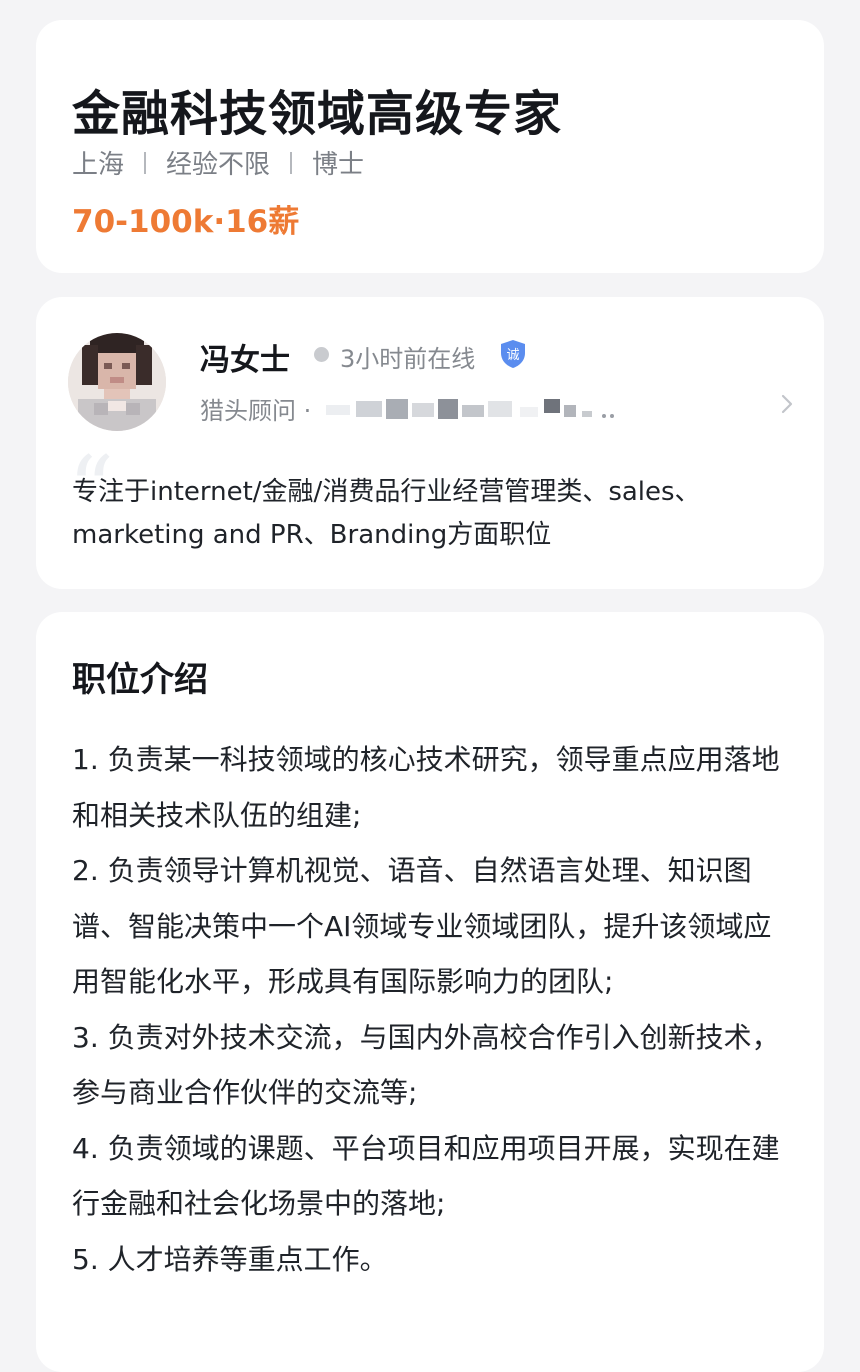  I want to click on verified-badge-text: 诚, so click(512, 355).